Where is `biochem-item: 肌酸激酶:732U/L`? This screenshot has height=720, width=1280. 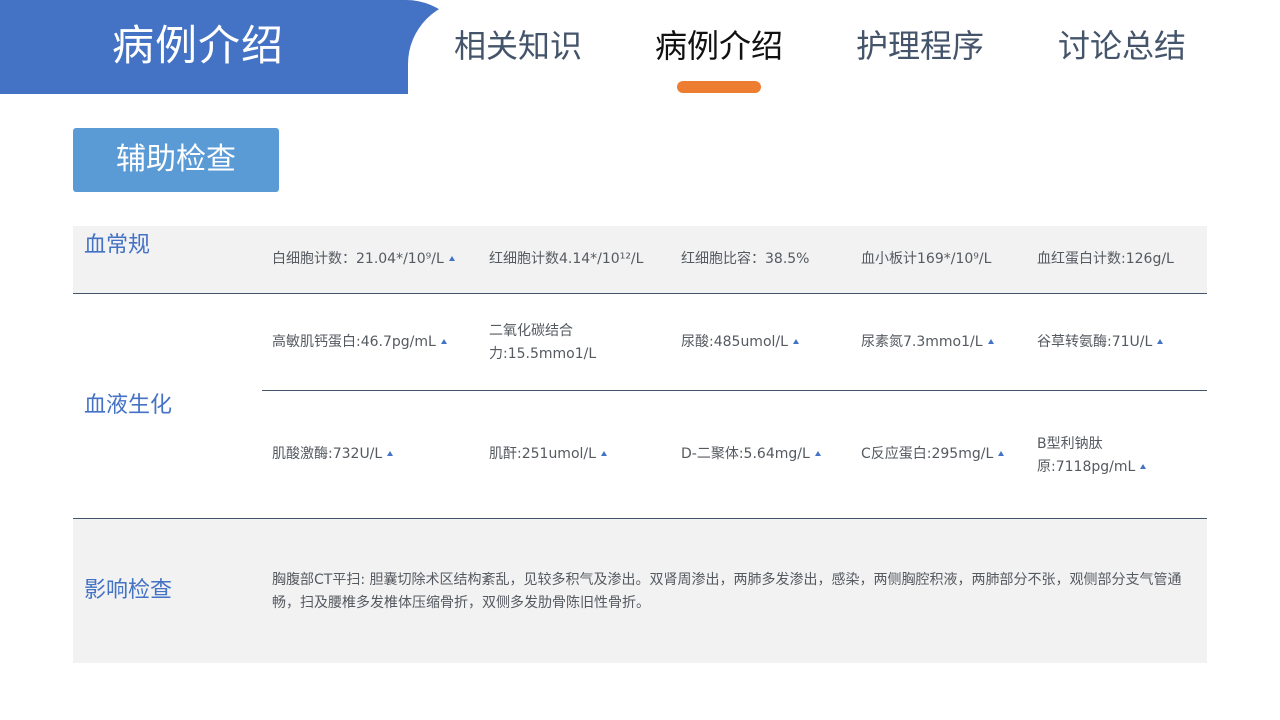 biochem-item: 肌酸激酶:732U/L is located at coordinates (333, 454).